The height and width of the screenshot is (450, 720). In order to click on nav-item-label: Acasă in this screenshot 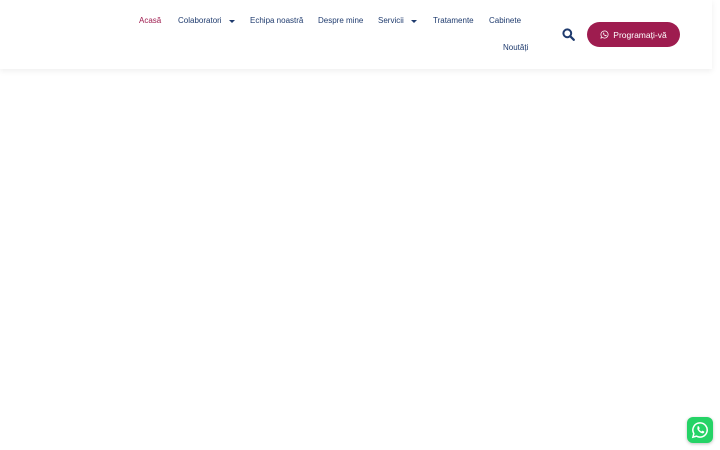, I will do `click(150, 20)`.